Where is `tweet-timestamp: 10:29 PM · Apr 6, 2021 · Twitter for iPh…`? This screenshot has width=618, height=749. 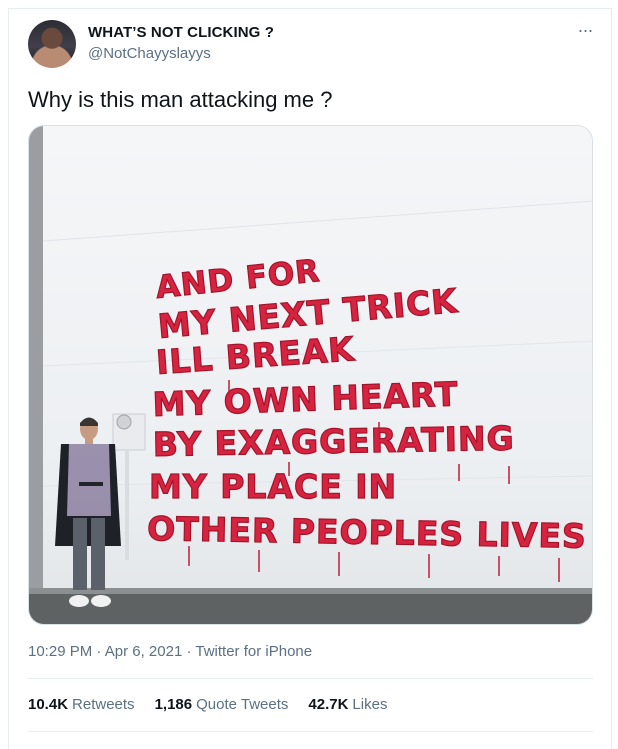 tweet-timestamp: 10:29 PM · Apr 6, 2021 · Twitter for iPh… is located at coordinates (170, 651).